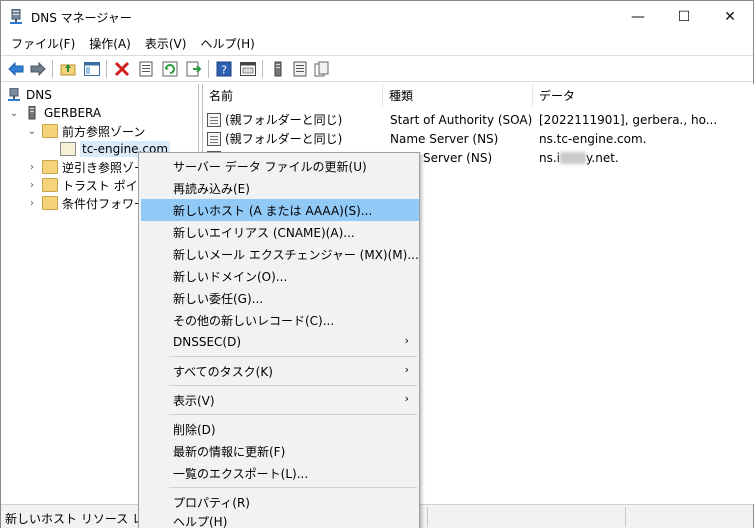 The image size is (754, 528). What do you see at coordinates (280, 451) in the screenshot?
I see `menu-item-refresh: 最新の情報に更新(F)` at bounding box center [280, 451].